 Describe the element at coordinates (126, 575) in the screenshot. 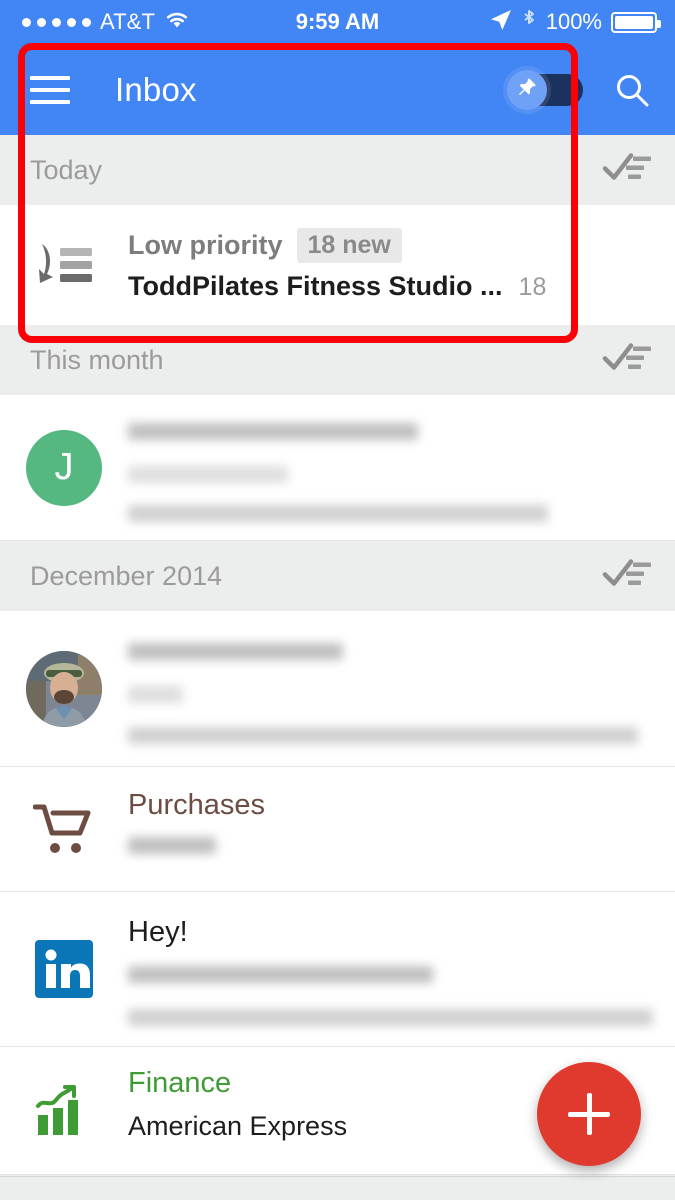

I see `section-title: December 2014` at that location.